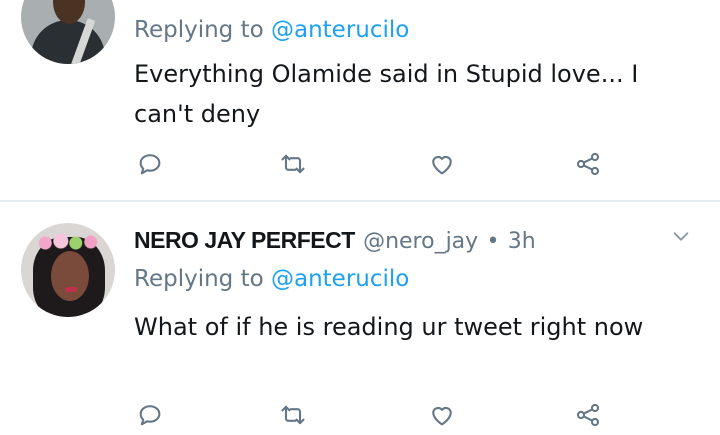  I want to click on tweet-header: NERO JAY PERFECT @nero_jay • 3h, so click(335, 241).